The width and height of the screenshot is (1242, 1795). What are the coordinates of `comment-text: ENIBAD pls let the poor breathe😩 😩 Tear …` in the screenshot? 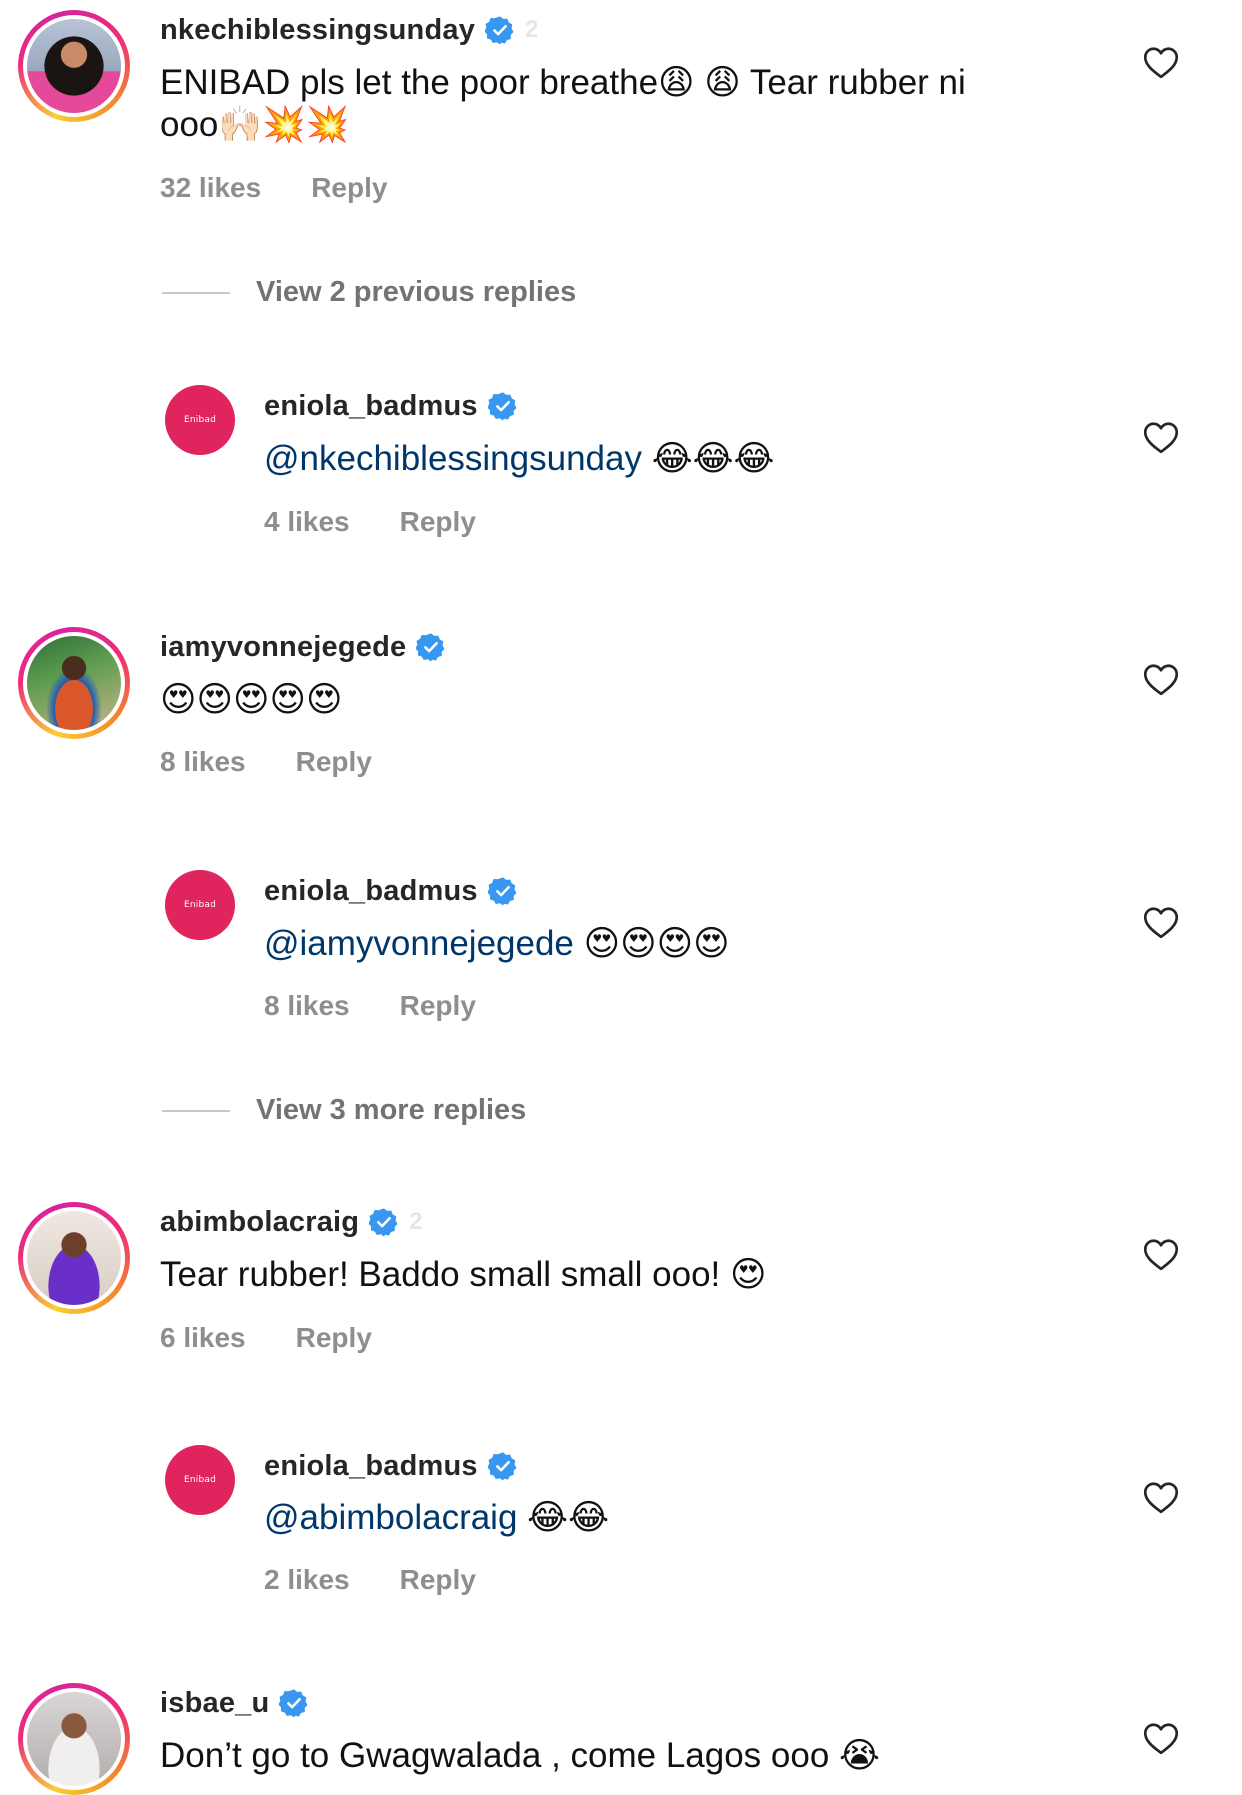 It's located at (563, 104).